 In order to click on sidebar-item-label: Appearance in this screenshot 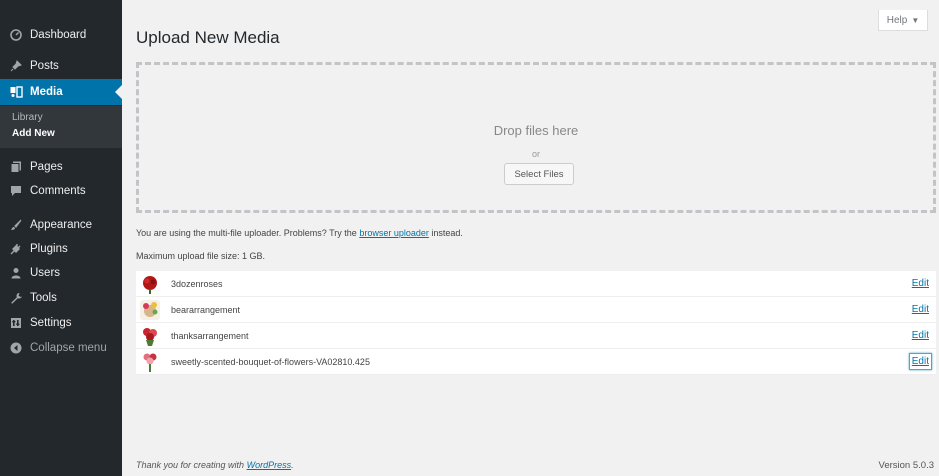, I will do `click(61, 225)`.